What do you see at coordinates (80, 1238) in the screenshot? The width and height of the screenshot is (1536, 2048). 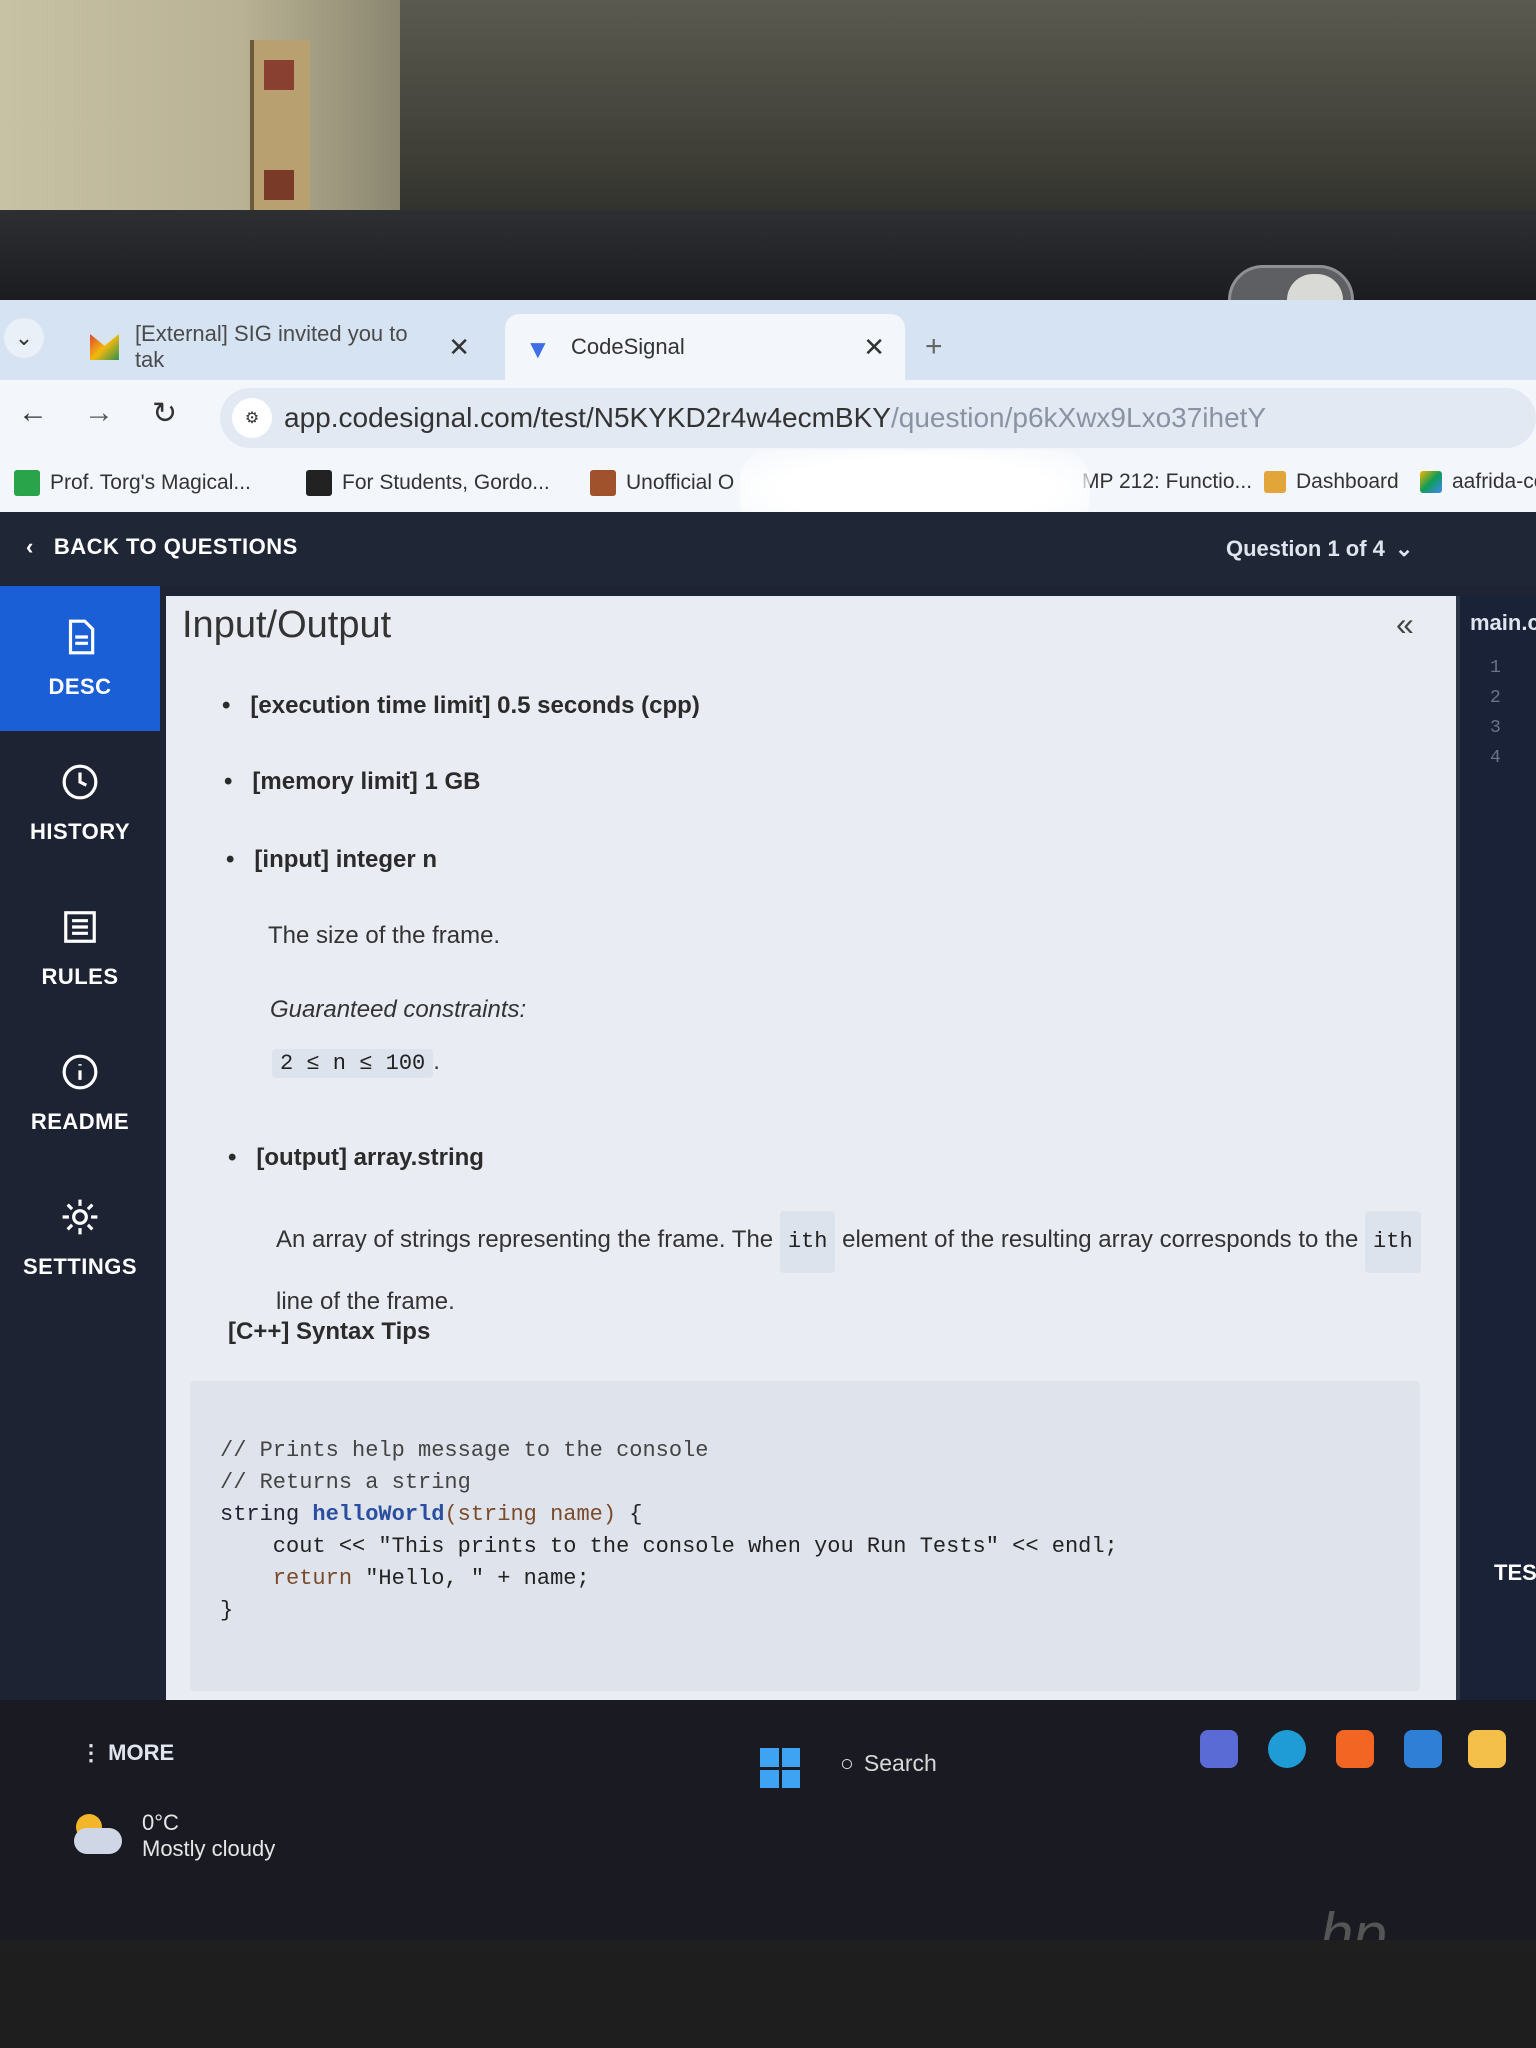 I see `sidebar-item-settings: SETTINGS` at bounding box center [80, 1238].